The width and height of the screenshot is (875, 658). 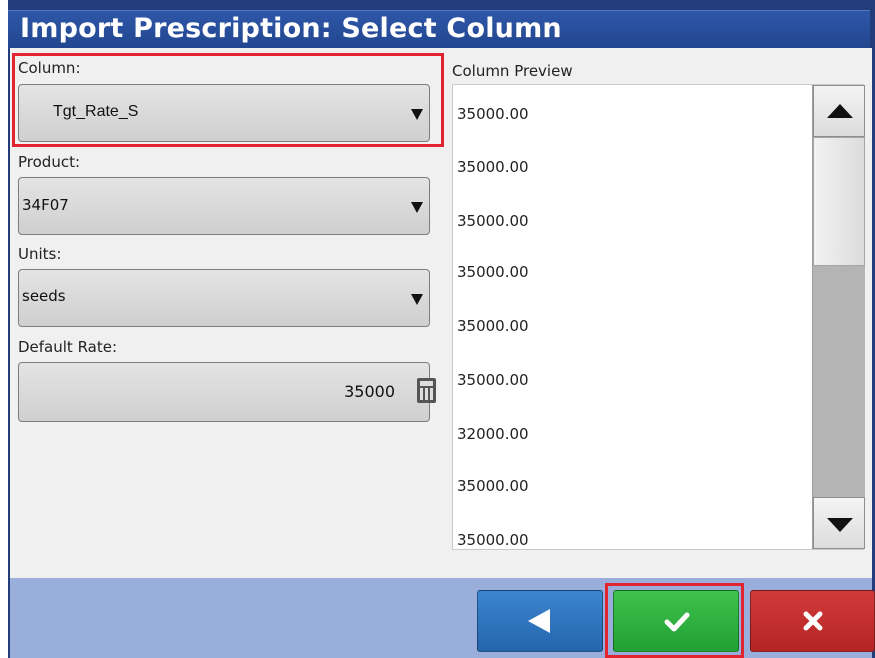 I want to click on default-rate-field: 35000, so click(x=224, y=392).